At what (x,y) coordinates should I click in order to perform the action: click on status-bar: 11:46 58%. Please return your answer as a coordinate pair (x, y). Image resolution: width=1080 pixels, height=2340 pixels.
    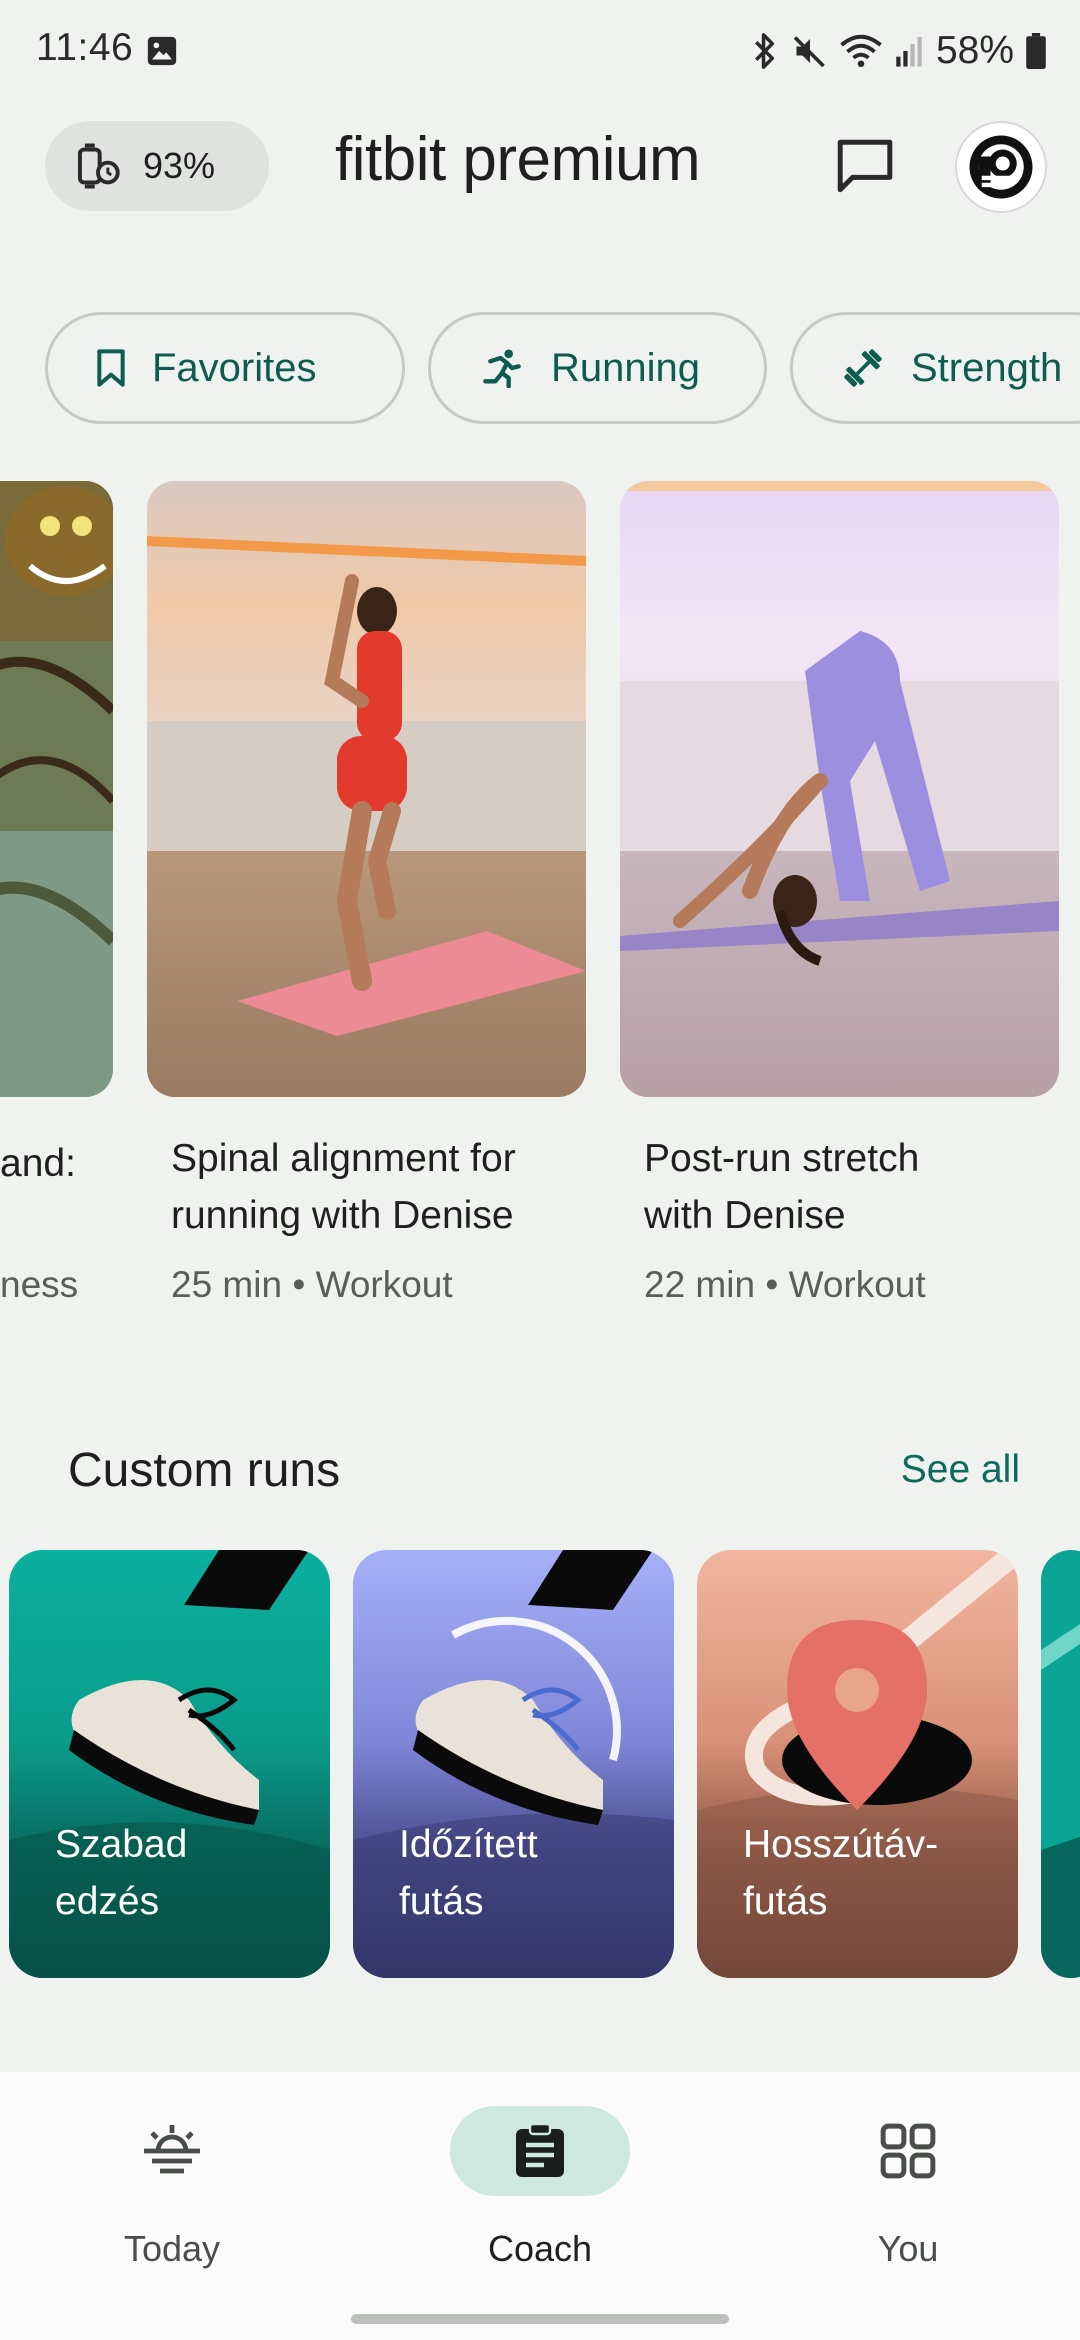
    Looking at the image, I should click on (540, 50).